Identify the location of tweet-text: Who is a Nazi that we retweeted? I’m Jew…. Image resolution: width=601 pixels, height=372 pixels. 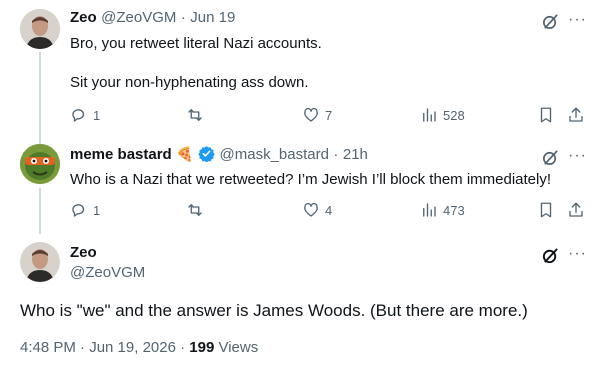
(332, 180).